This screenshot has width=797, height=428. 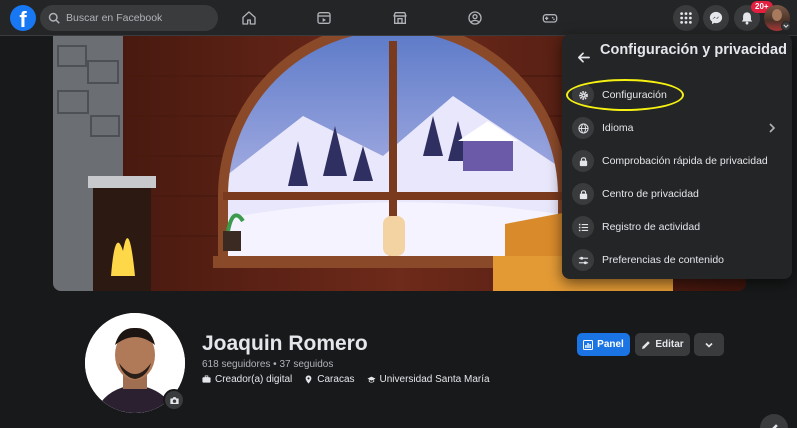 I want to click on more-options-button, so click(x=709, y=344).